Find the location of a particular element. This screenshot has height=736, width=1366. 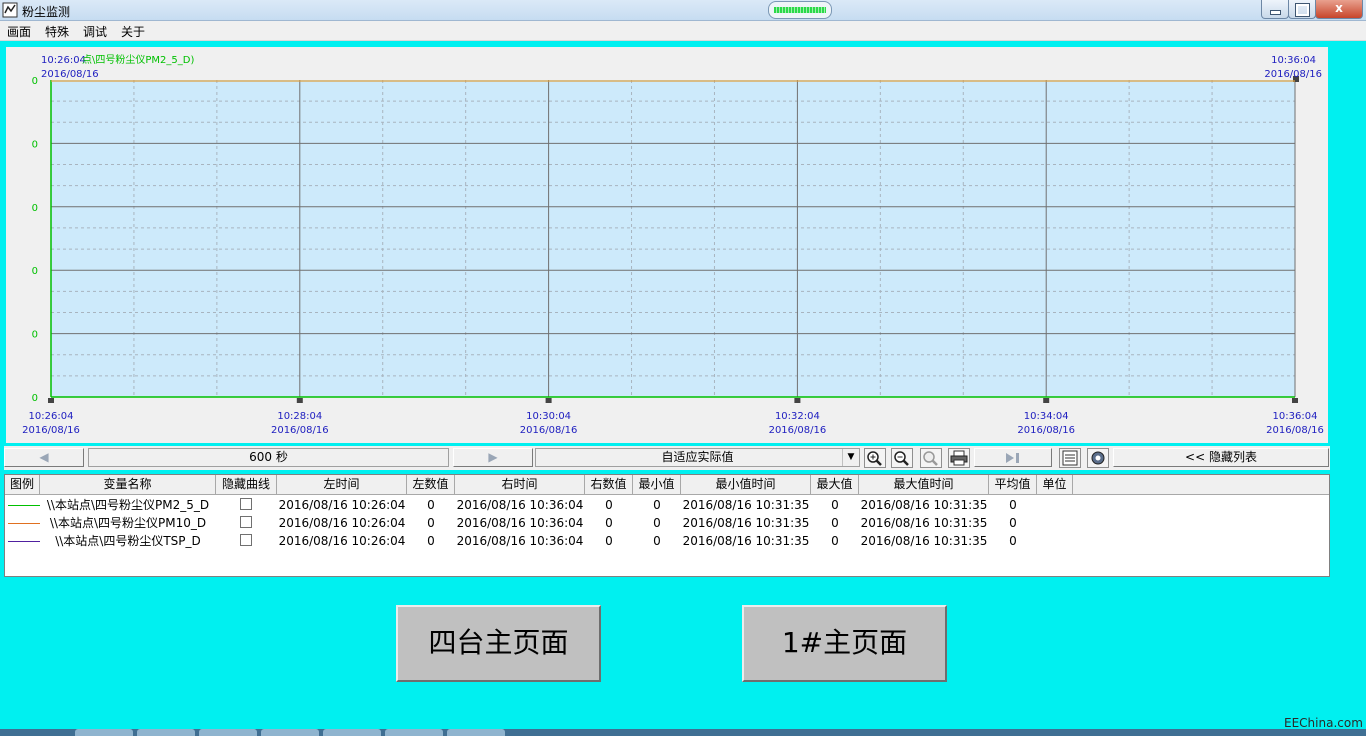

column-header-max: 最大值 is located at coordinates (835, 485).